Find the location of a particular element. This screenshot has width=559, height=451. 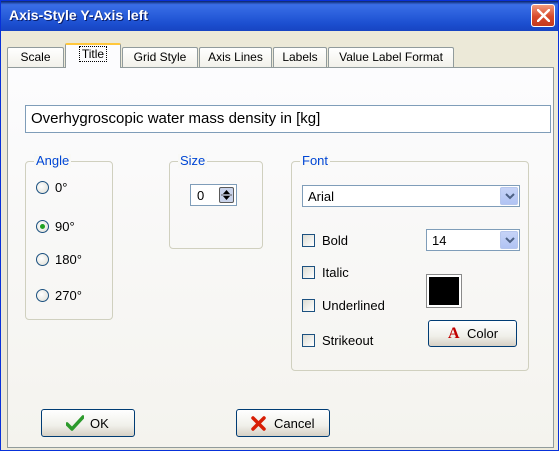

tab-label: Value Label Format is located at coordinates (391, 57).